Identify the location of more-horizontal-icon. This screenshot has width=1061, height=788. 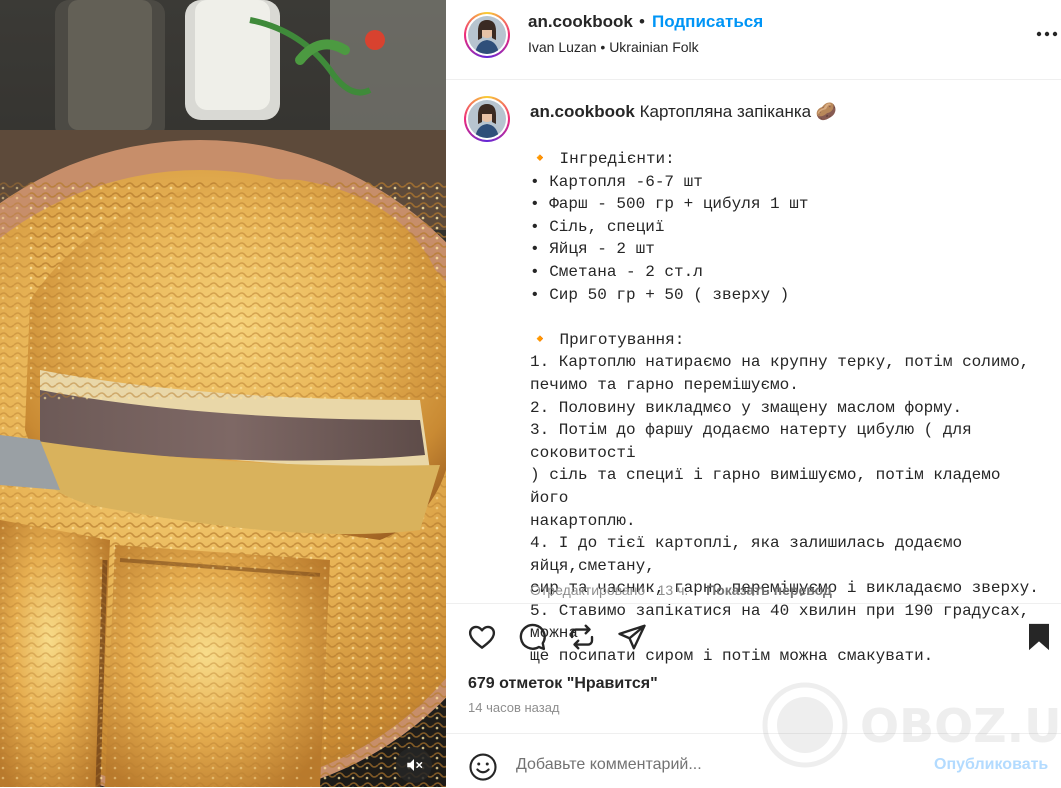
(1047, 34).